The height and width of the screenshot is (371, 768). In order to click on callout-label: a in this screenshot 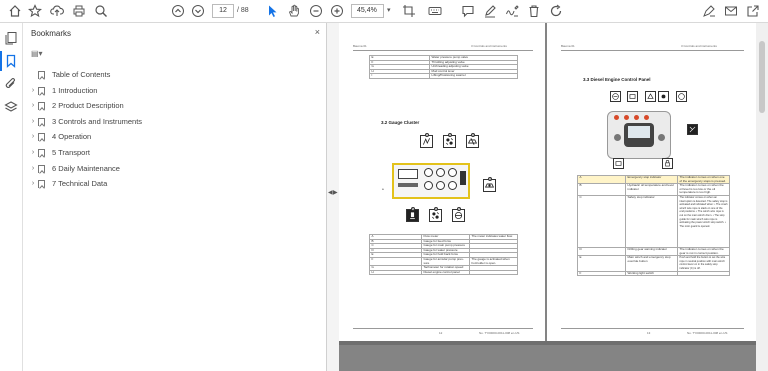, I will do `click(383, 189)`.